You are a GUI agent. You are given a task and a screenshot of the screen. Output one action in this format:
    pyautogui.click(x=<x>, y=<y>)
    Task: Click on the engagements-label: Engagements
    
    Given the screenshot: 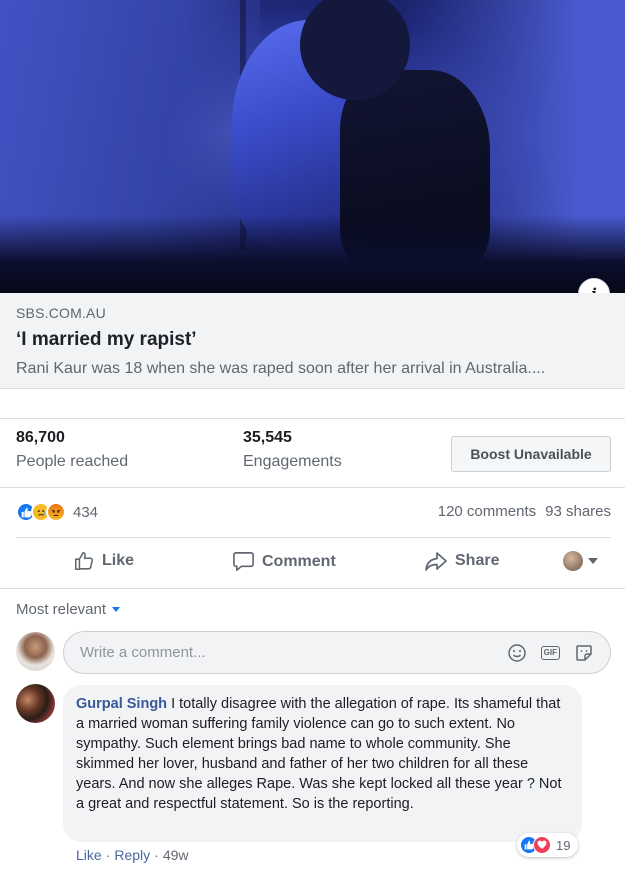 What is the action you would take?
    pyautogui.click(x=292, y=461)
    